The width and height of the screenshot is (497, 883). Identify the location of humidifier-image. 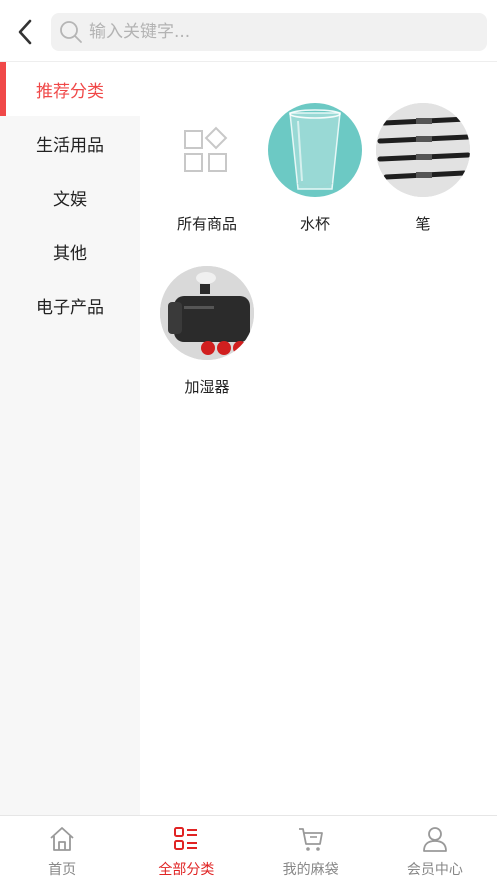
(207, 313).